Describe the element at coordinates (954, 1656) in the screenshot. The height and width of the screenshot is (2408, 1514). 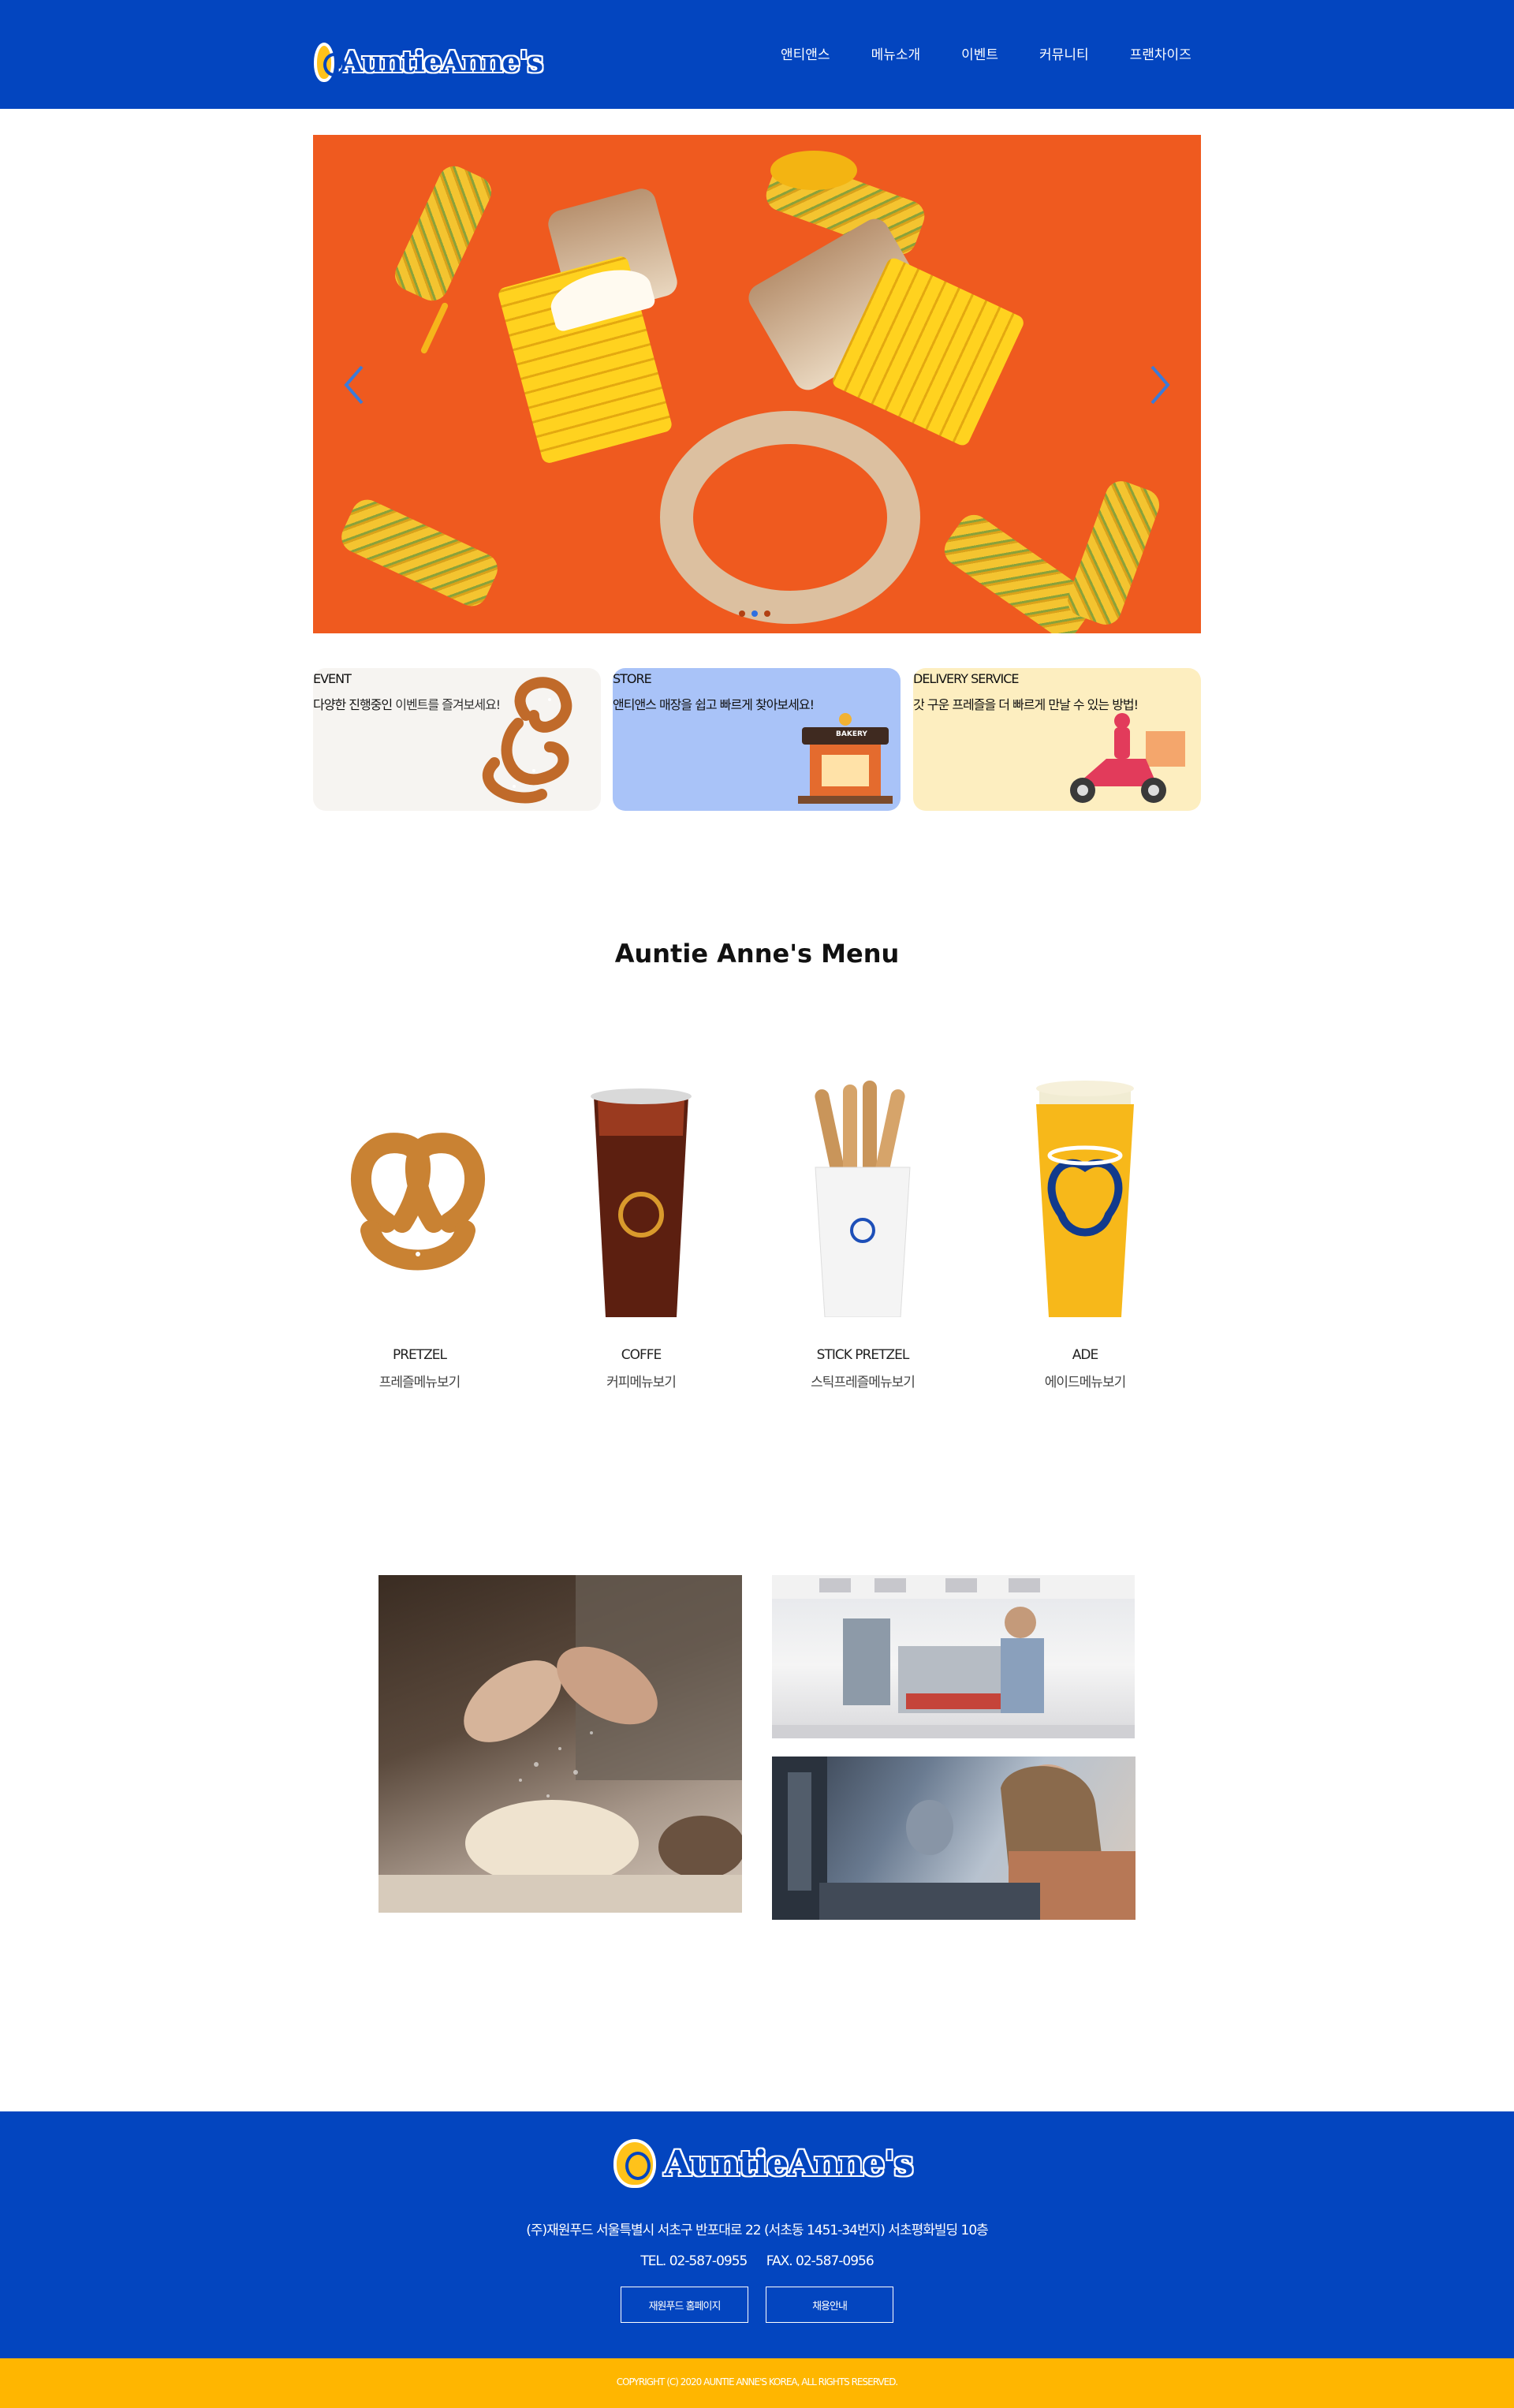
I see `store-staff-photo` at that location.